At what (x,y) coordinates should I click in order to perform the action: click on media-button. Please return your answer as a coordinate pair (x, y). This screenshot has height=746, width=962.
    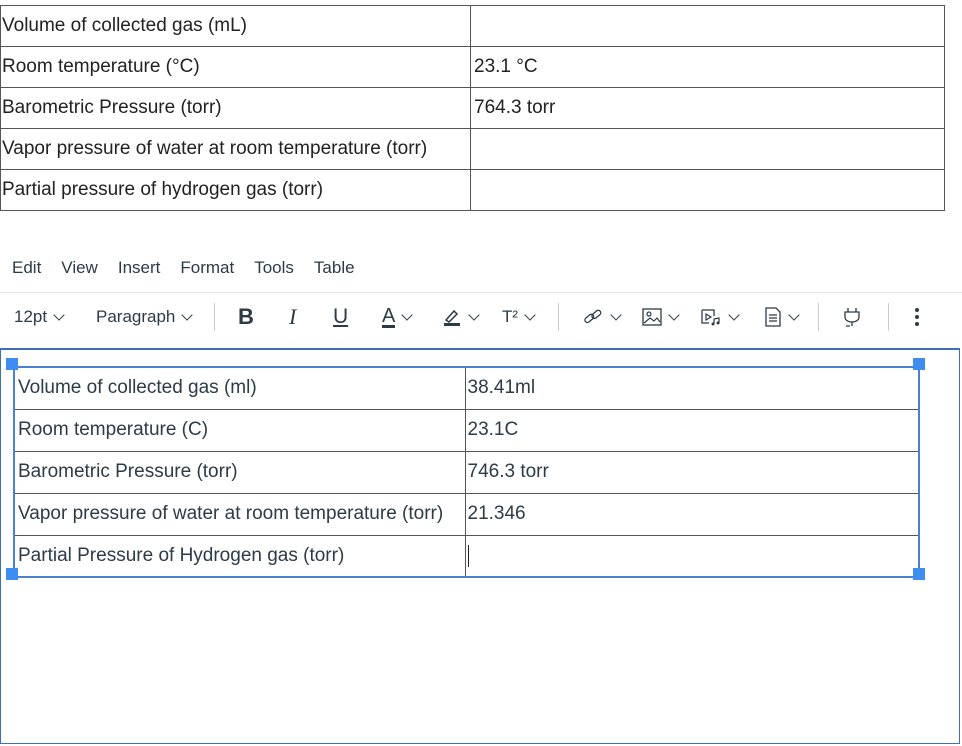
    Looking at the image, I should click on (720, 317).